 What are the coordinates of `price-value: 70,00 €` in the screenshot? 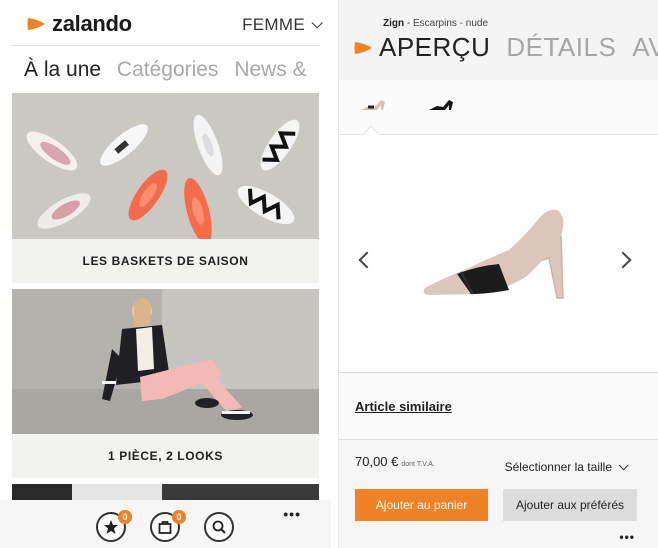 It's located at (377, 461).